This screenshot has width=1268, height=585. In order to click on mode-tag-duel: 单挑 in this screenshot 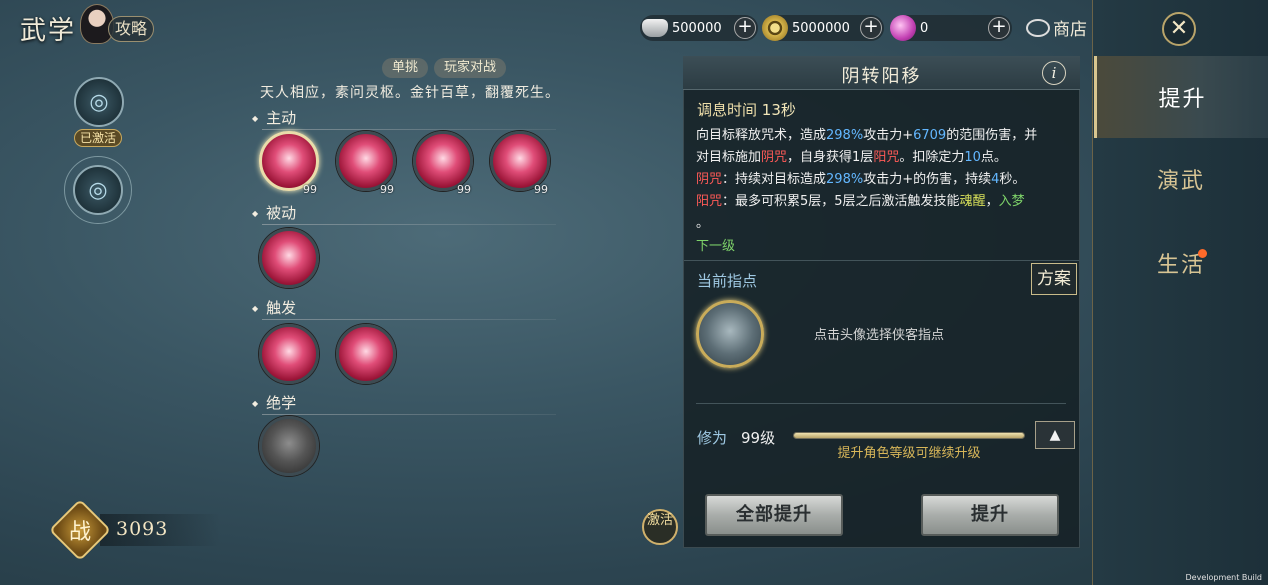, I will do `click(405, 68)`.